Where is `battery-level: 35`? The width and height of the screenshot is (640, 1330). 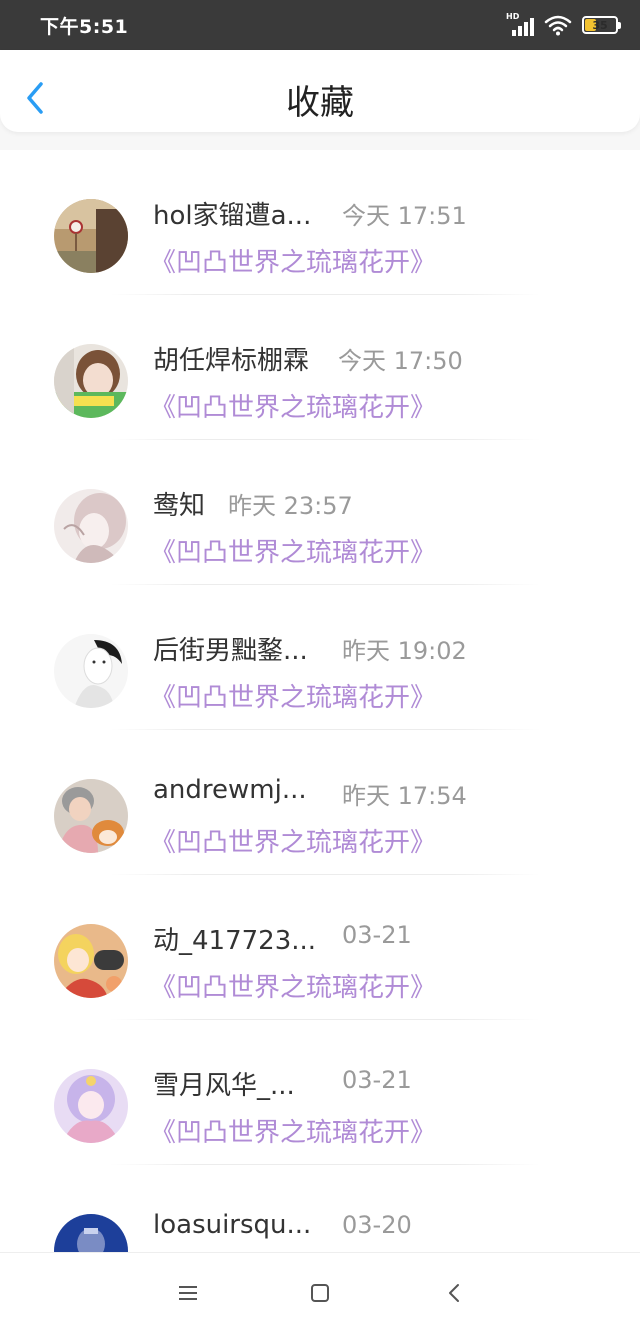 battery-level: 35 is located at coordinates (600, 25).